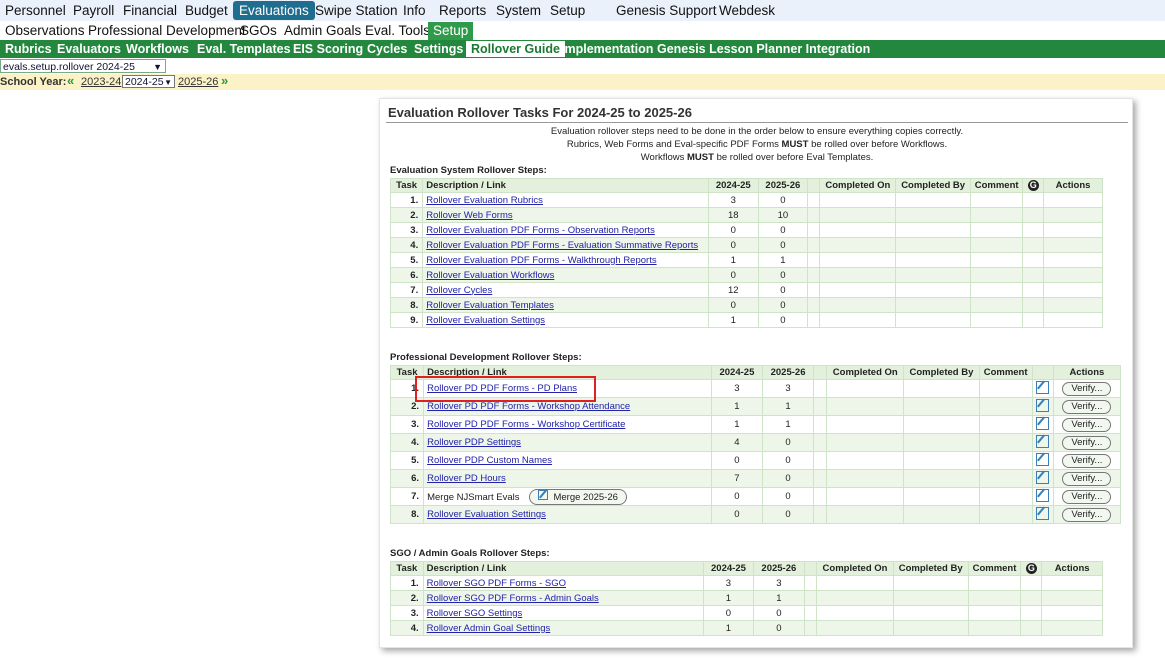  I want to click on setup-nav-eval-templates: Eval. Templates, so click(244, 49).